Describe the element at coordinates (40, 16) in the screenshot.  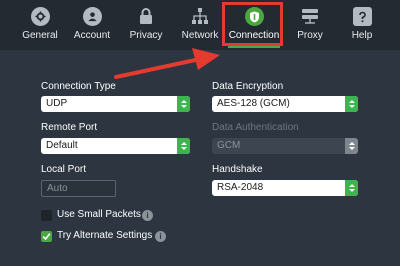
I see `gear-icon` at that location.